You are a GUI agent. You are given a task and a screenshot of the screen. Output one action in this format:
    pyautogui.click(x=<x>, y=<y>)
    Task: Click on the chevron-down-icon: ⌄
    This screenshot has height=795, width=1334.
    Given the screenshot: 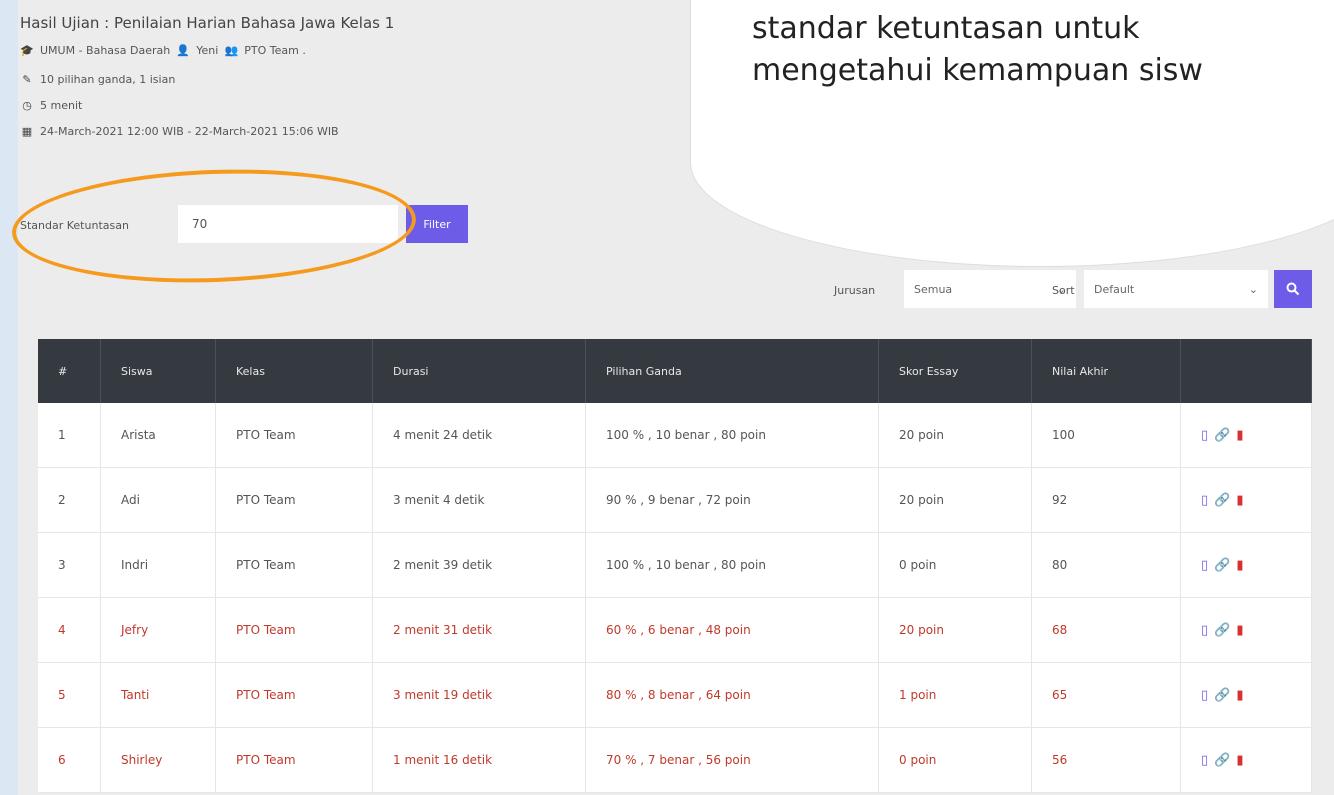 What is the action you would take?
    pyautogui.click(x=1253, y=289)
    